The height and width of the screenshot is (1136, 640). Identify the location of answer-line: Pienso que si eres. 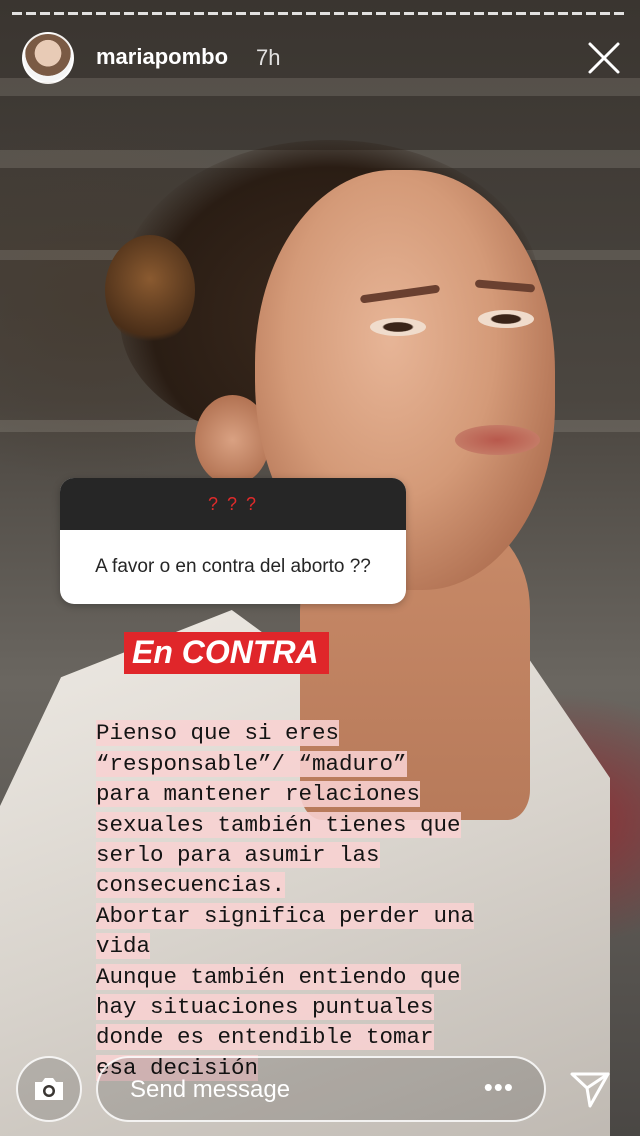
(218, 733).